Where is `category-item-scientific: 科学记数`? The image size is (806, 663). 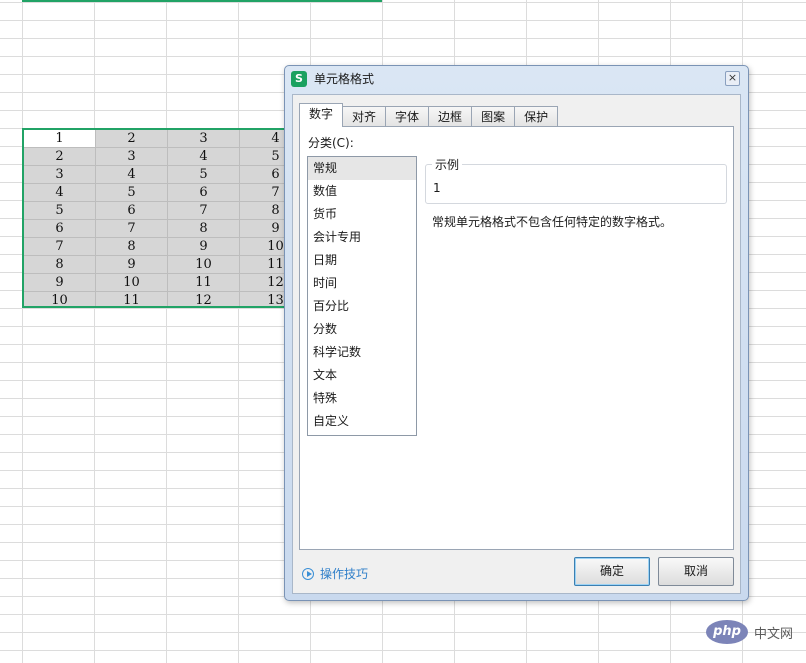
category-item-scientific: 科学记数 is located at coordinates (362, 352).